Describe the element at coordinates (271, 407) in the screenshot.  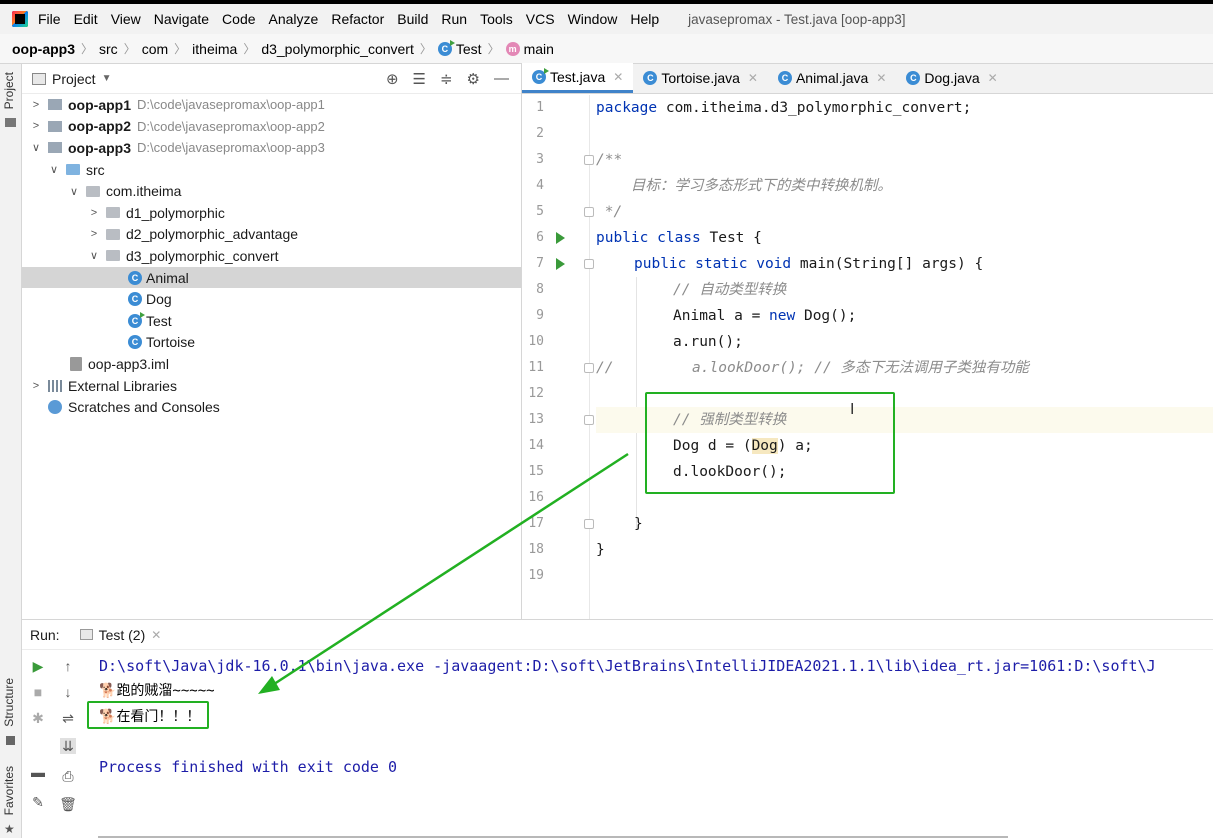
I see `tree-item-scratches: Scratches and Consoles` at that location.